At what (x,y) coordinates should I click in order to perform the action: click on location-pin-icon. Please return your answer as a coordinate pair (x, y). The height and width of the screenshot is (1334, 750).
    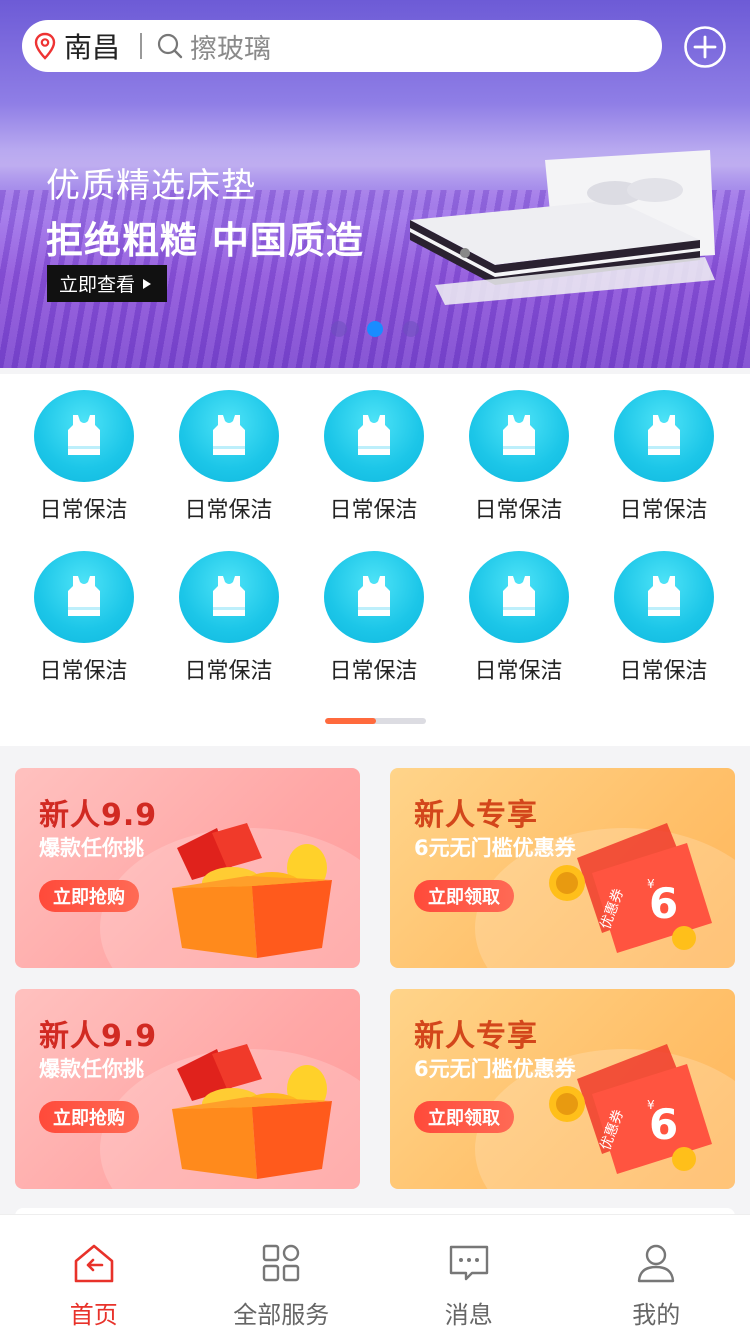
    Looking at the image, I should click on (45, 46).